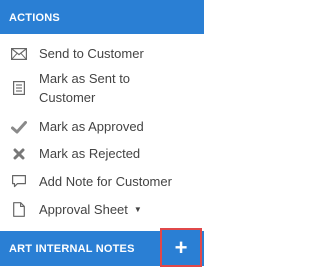  Describe the element at coordinates (19, 209) in the screenshot. I see `file-icon` at that location.